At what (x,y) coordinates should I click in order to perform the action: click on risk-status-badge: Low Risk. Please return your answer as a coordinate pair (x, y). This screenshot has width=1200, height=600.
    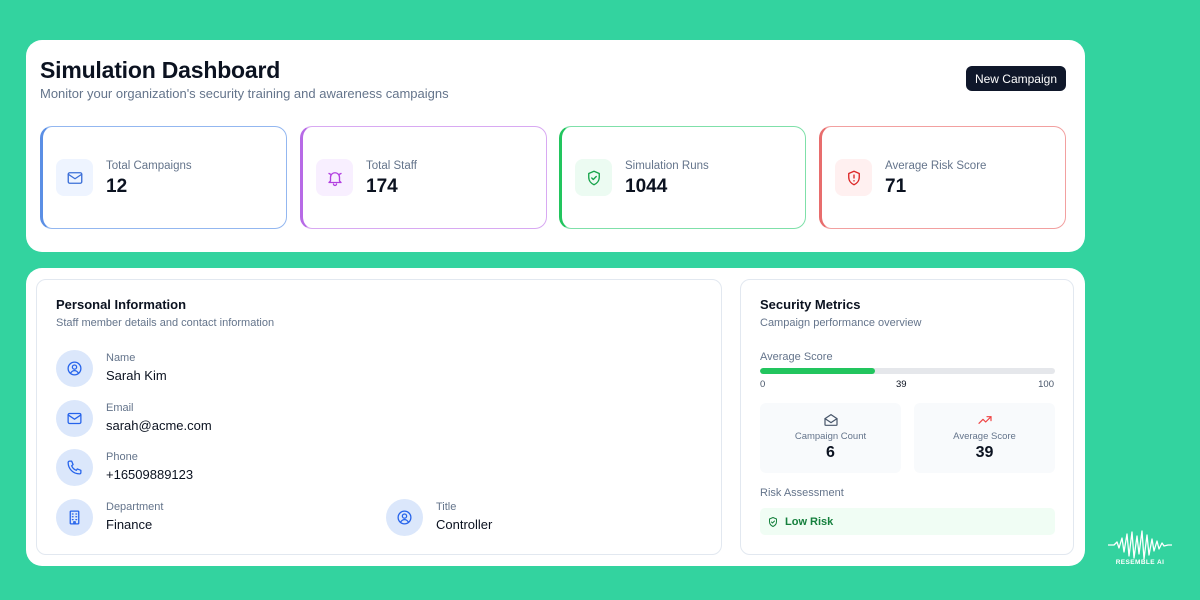
    Looking at the image, I should click on (907, 521).